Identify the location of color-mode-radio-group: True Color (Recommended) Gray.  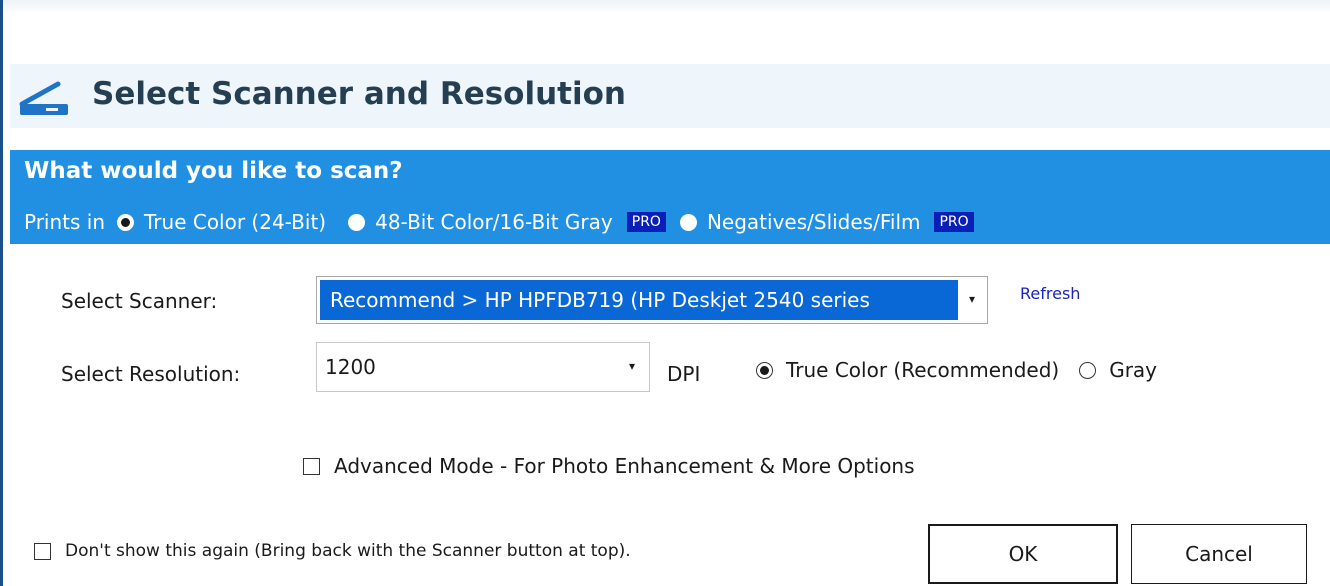
(956, 370).